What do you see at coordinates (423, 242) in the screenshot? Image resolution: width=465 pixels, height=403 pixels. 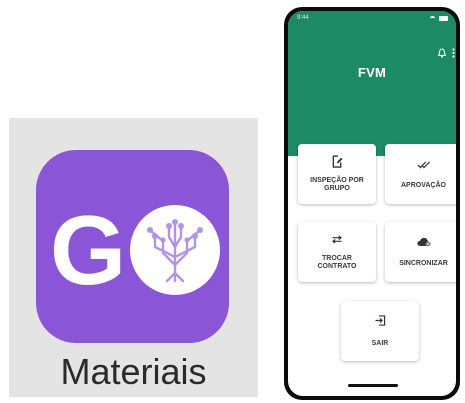 I see `cloud-sync-icon` at bounding box center [423, 242].